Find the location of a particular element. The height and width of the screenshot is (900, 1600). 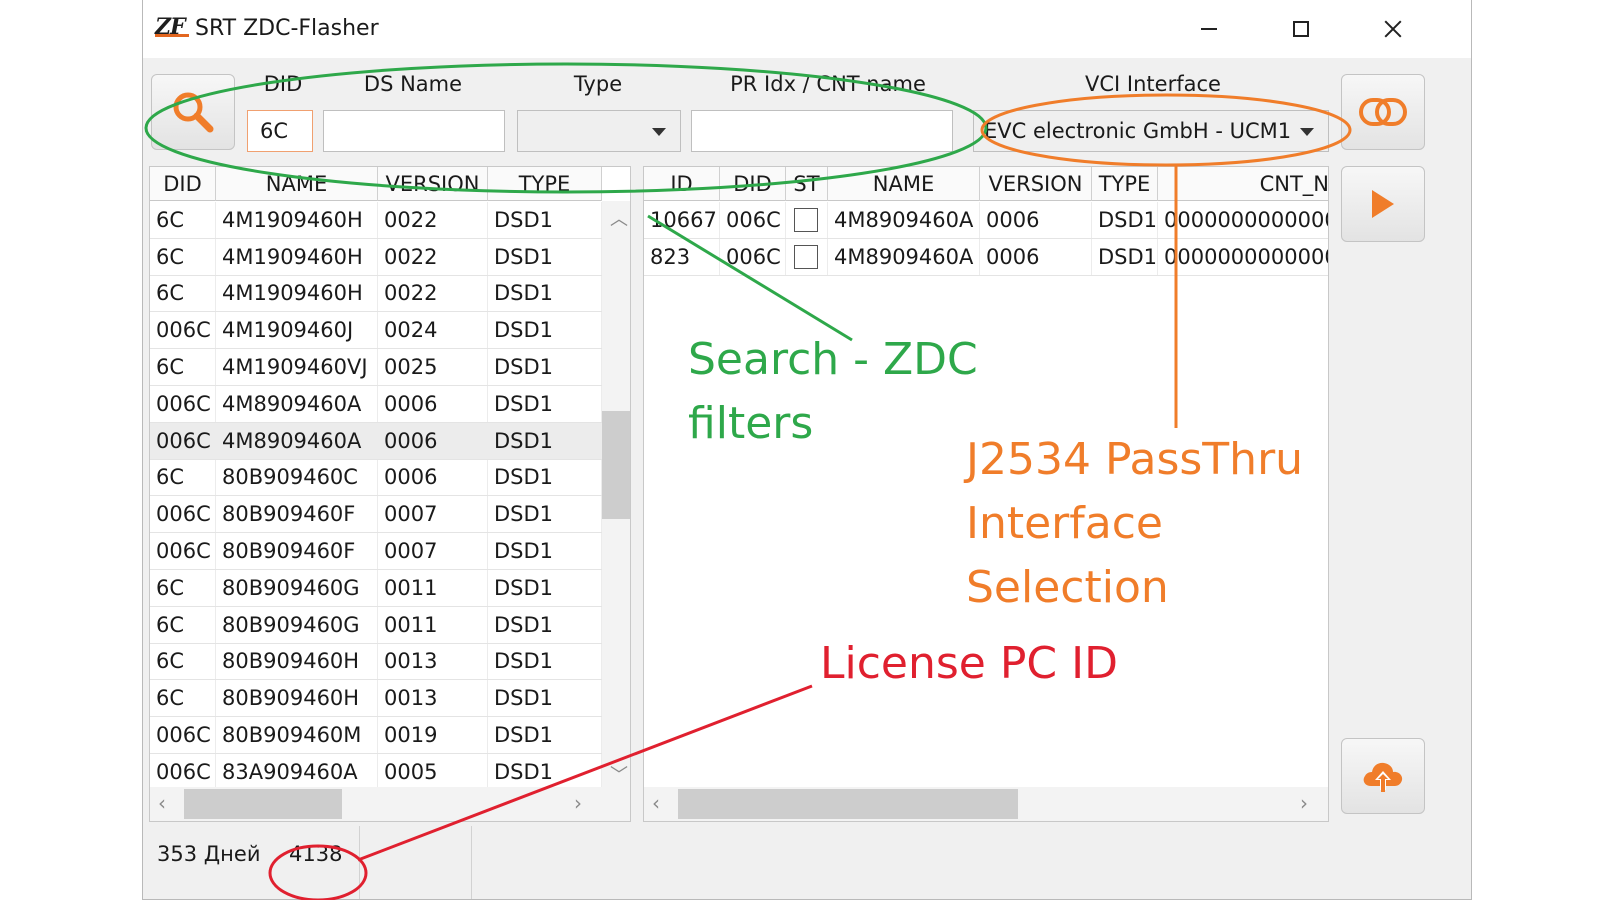

ds-name-label: DS Name is located at coordinates (413, 84).